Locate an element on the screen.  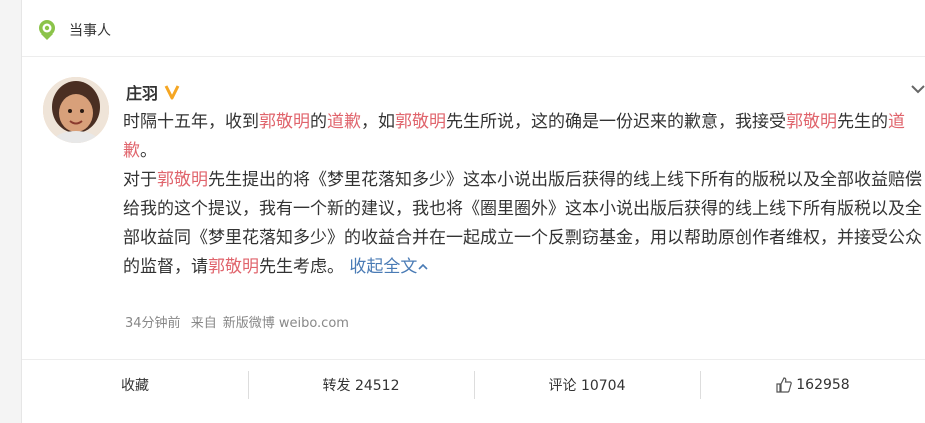
post-text: 先生考虑。 is located at coordinates (301, 267).